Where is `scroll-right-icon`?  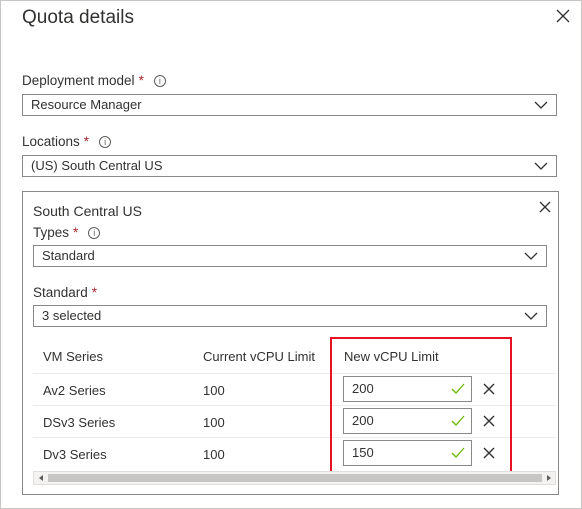
scroll-right-icon is located at coordinates (549, 478).